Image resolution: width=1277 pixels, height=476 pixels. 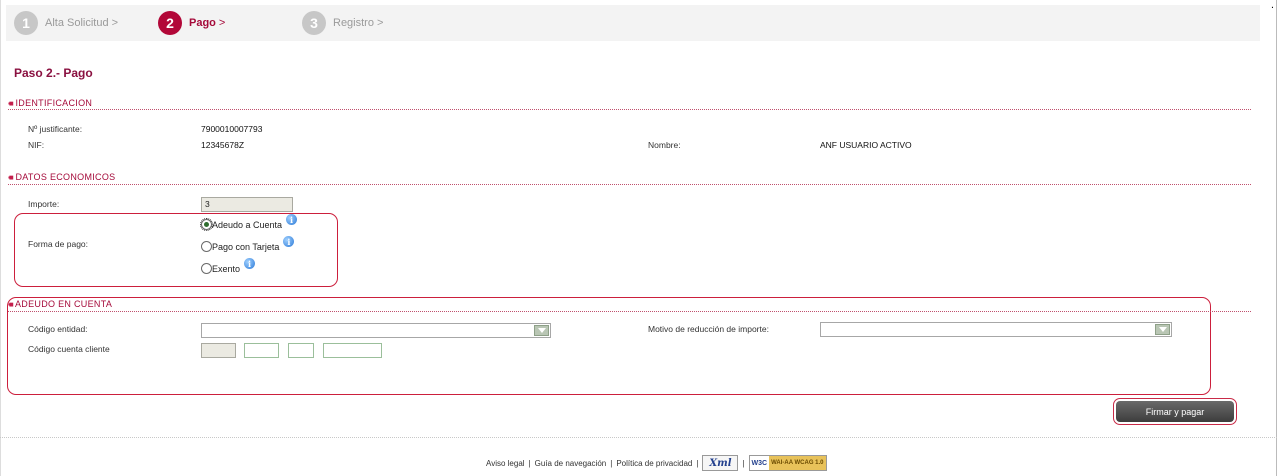 I want to click on section-title: IDENTIFICACION, so click(x=54, y=103).